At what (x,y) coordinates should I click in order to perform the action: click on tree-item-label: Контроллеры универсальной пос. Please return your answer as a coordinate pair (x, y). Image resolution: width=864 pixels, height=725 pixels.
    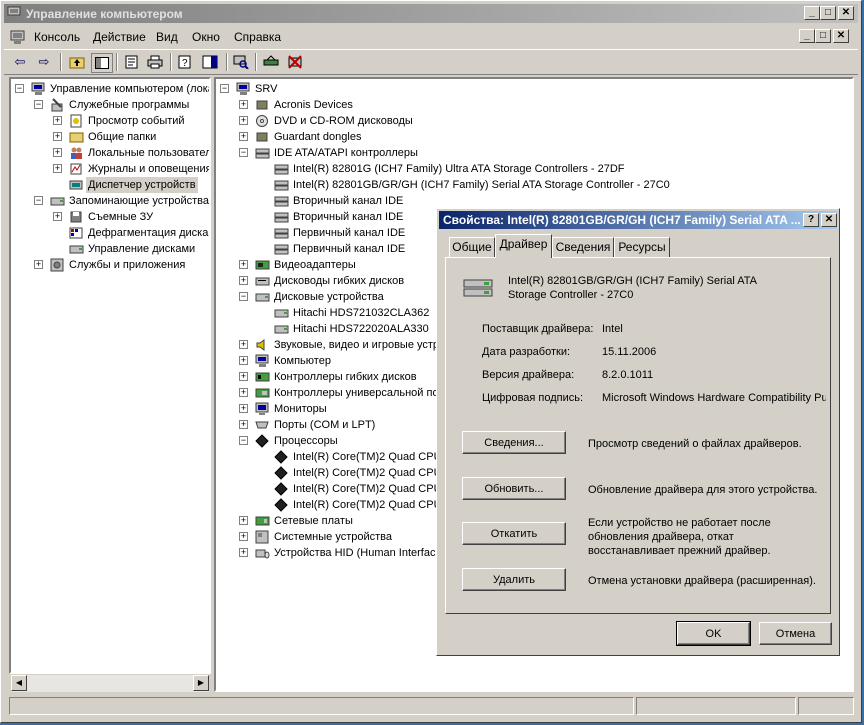
    Looking at the image, I should click on (359, 393).